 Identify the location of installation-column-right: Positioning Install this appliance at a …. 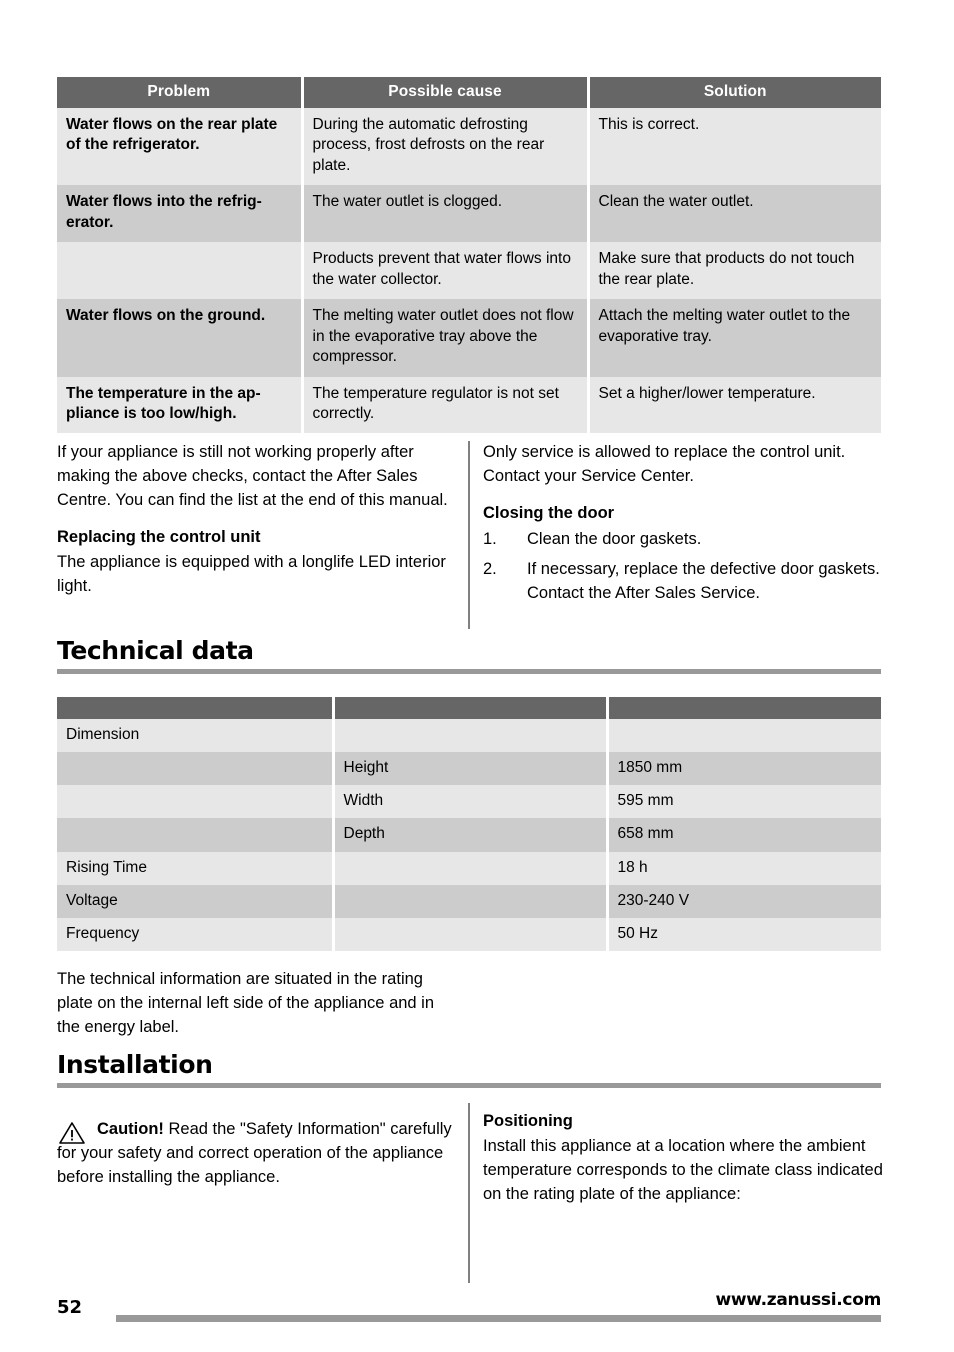
(683, 1165).